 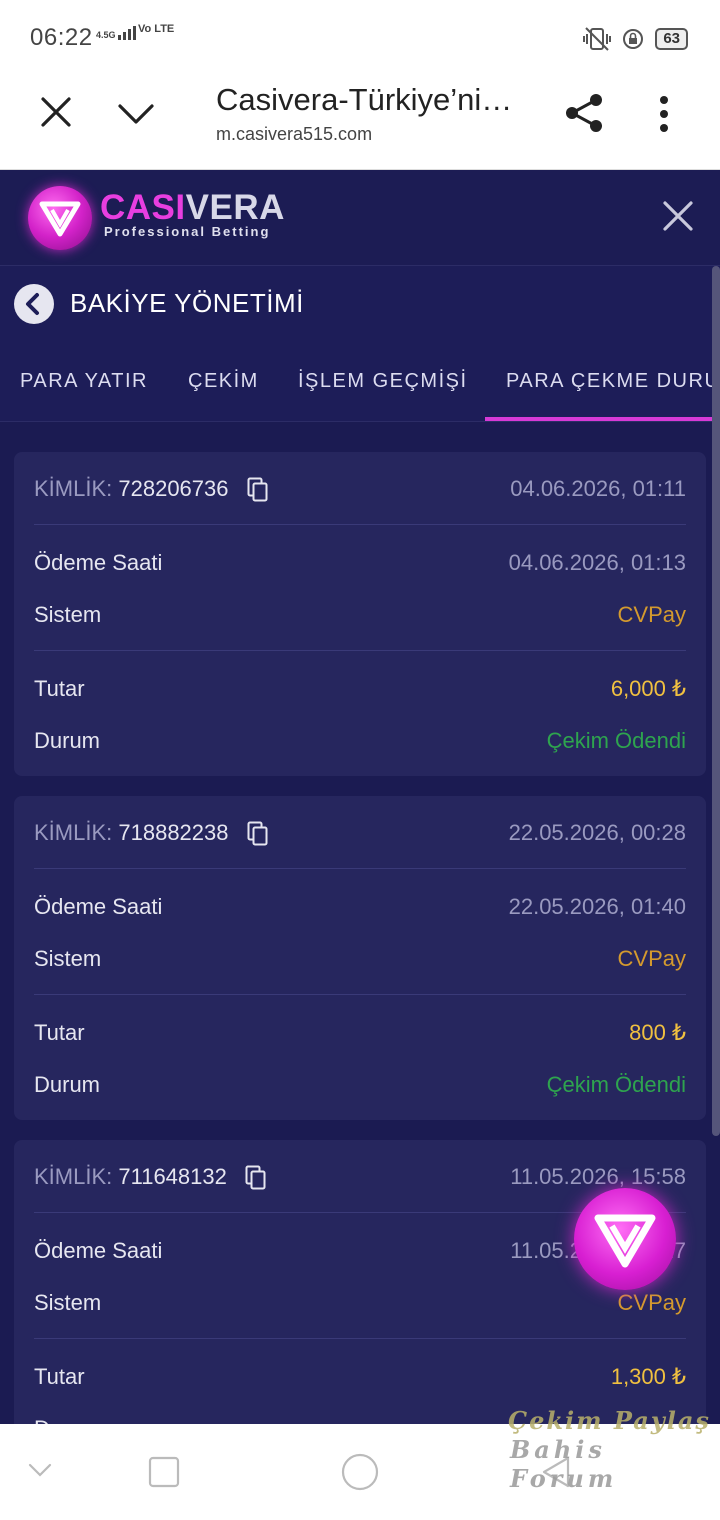 What do you see at coordinates (360, 688) in the screenshot?
I see `amount-row: Tutar 6,000 ₺` at bounding box center [360, 688].